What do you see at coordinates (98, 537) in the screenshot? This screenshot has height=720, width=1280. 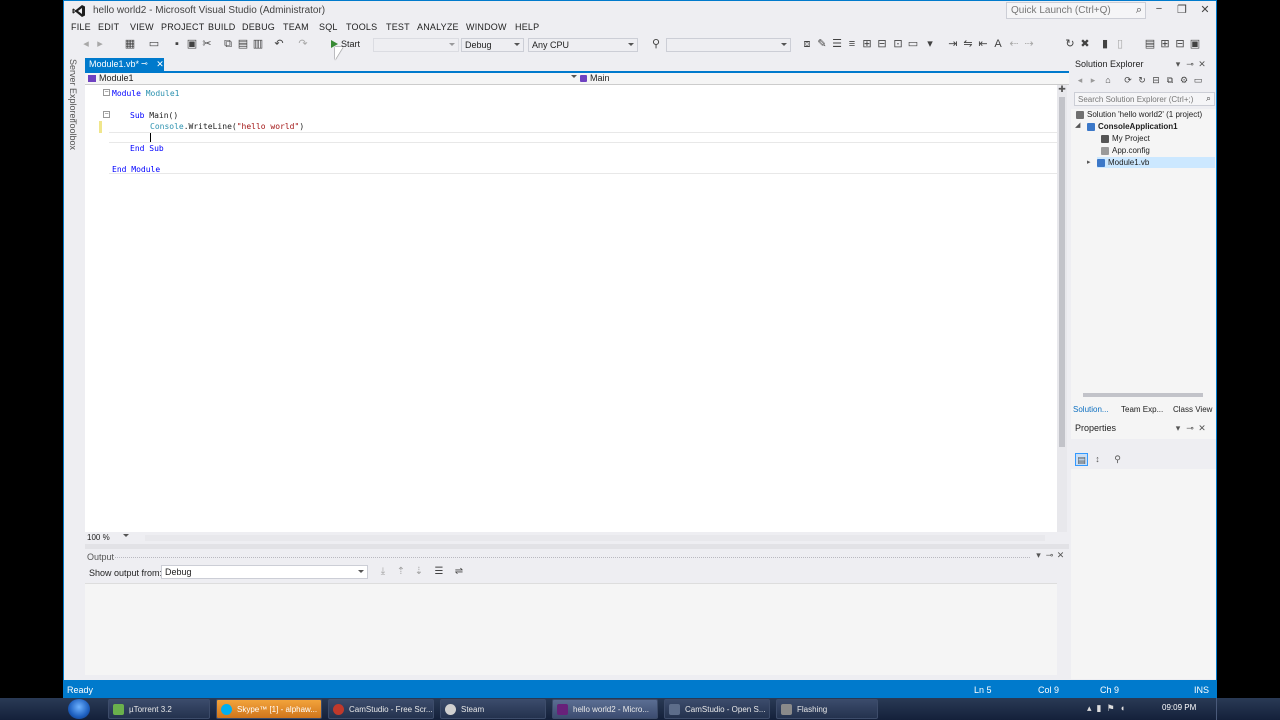 I see `zoom-level: 100 %` at bounding box center [98, 537].